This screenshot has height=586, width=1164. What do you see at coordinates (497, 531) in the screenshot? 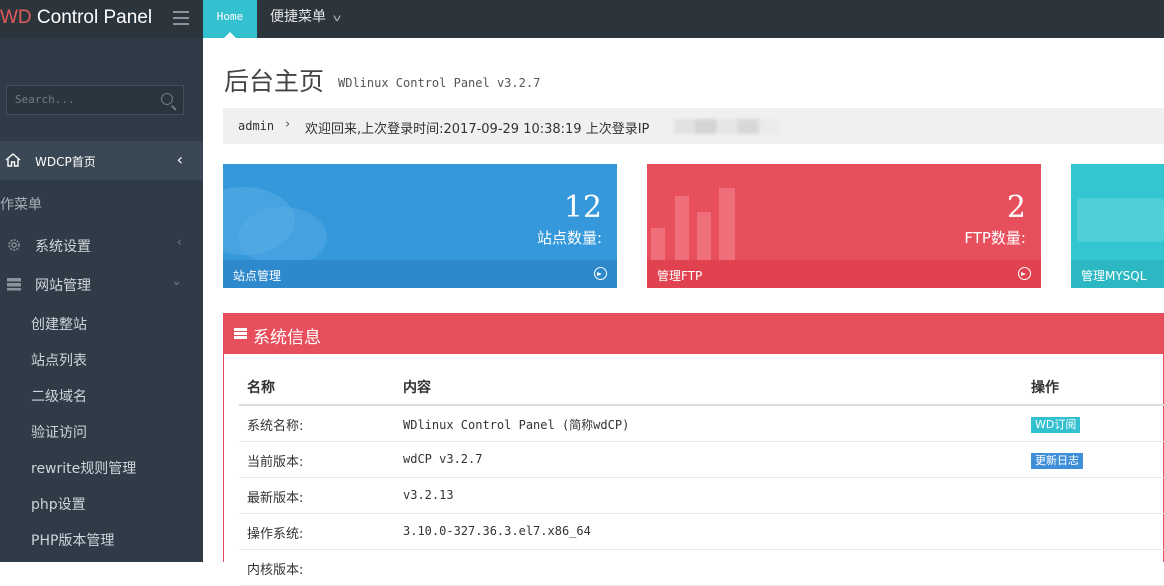
I see `row-content: 3.10.0-327.36.3.el7.x86_64` at bounding box center [497, 531].